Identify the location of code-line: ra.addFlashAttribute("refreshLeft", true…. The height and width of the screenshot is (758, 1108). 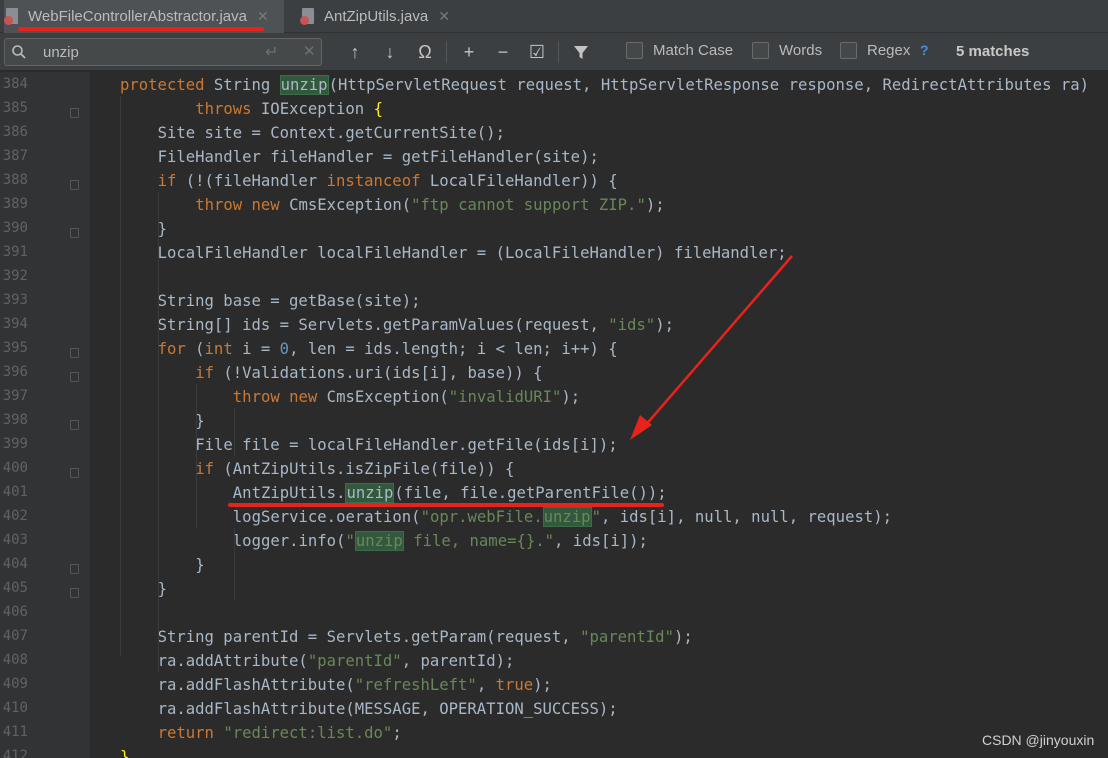
(355, 685).